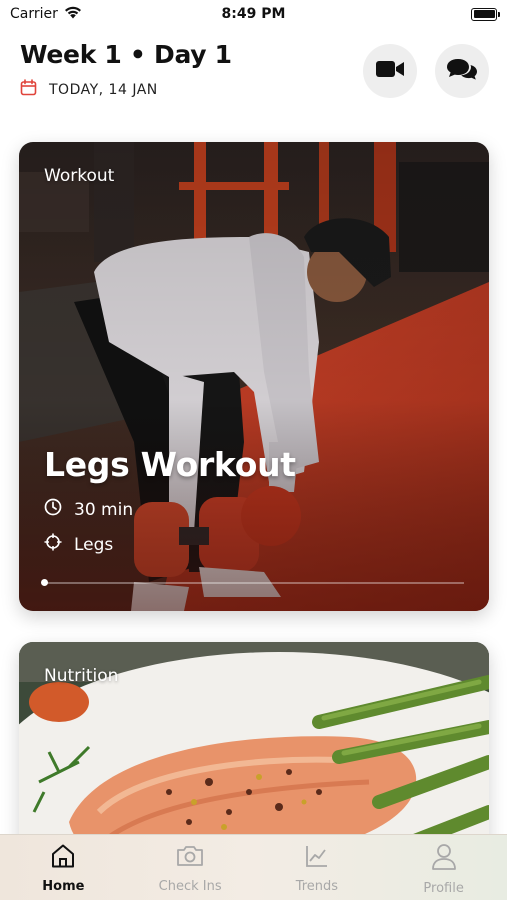 The width and height of the screenshot is (507, 900). I want to click on video-camera-icon, so click(390, 71).